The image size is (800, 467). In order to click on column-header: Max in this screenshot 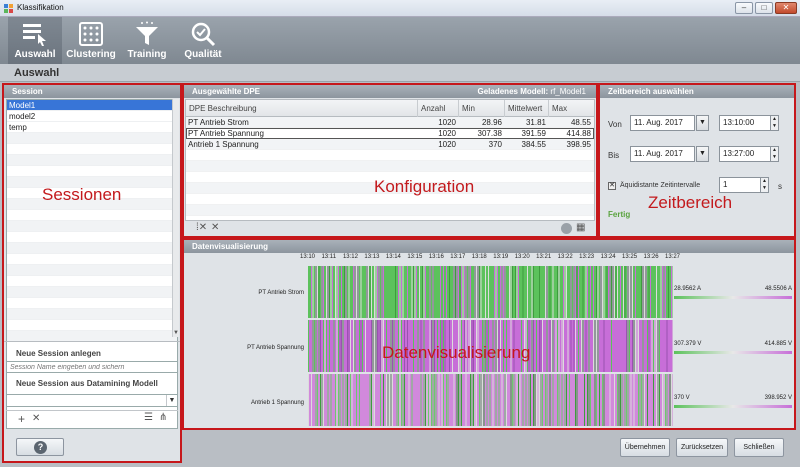, I will do `click(571, 108)`.